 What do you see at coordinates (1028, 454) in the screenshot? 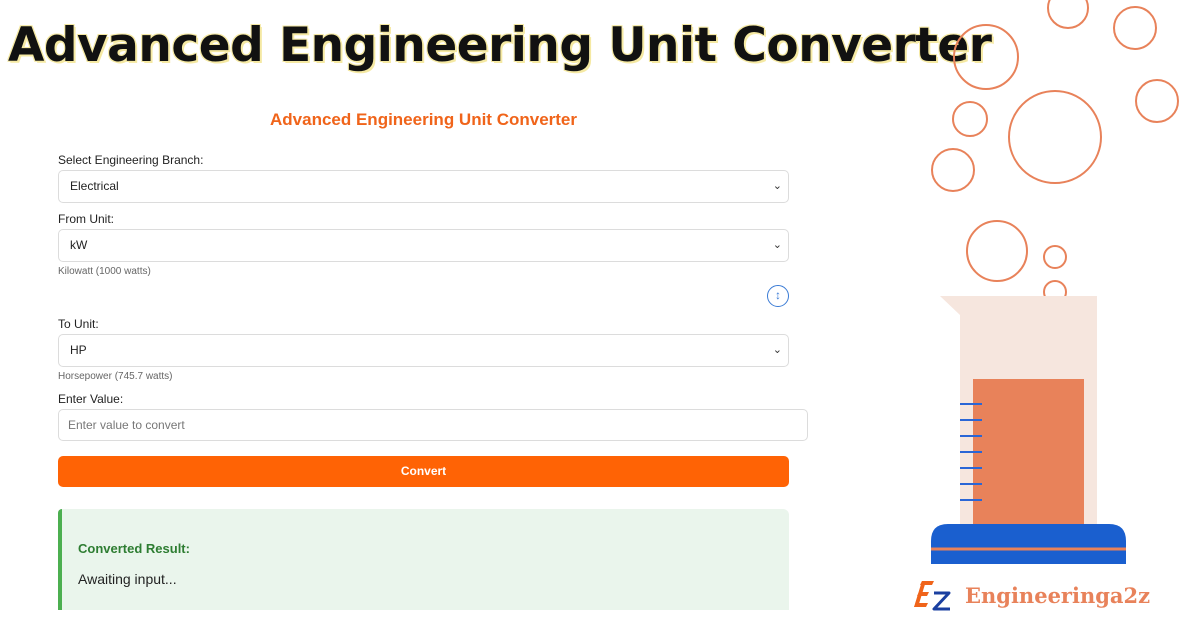
I see `beaker-liquid` at bounding box center [1028, 454].